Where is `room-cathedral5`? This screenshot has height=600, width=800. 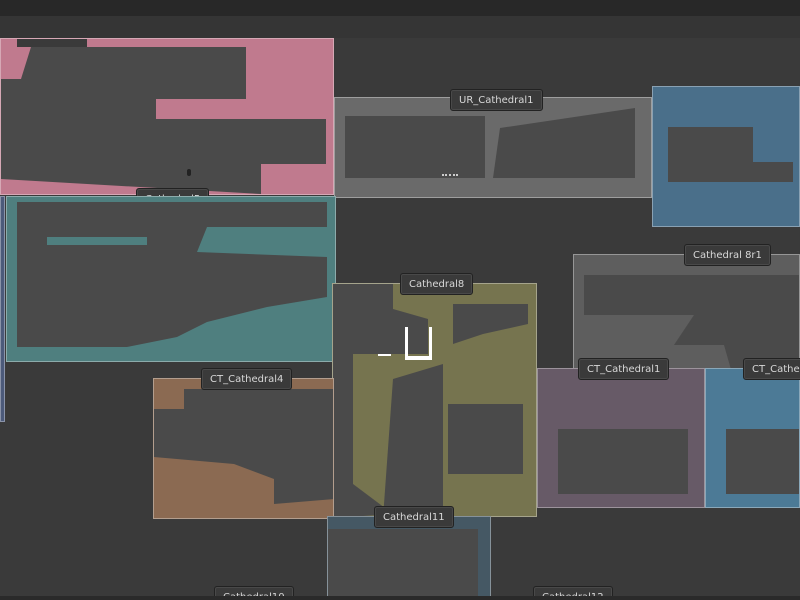
room-cathedral5 is located at coordinates (167, 116).